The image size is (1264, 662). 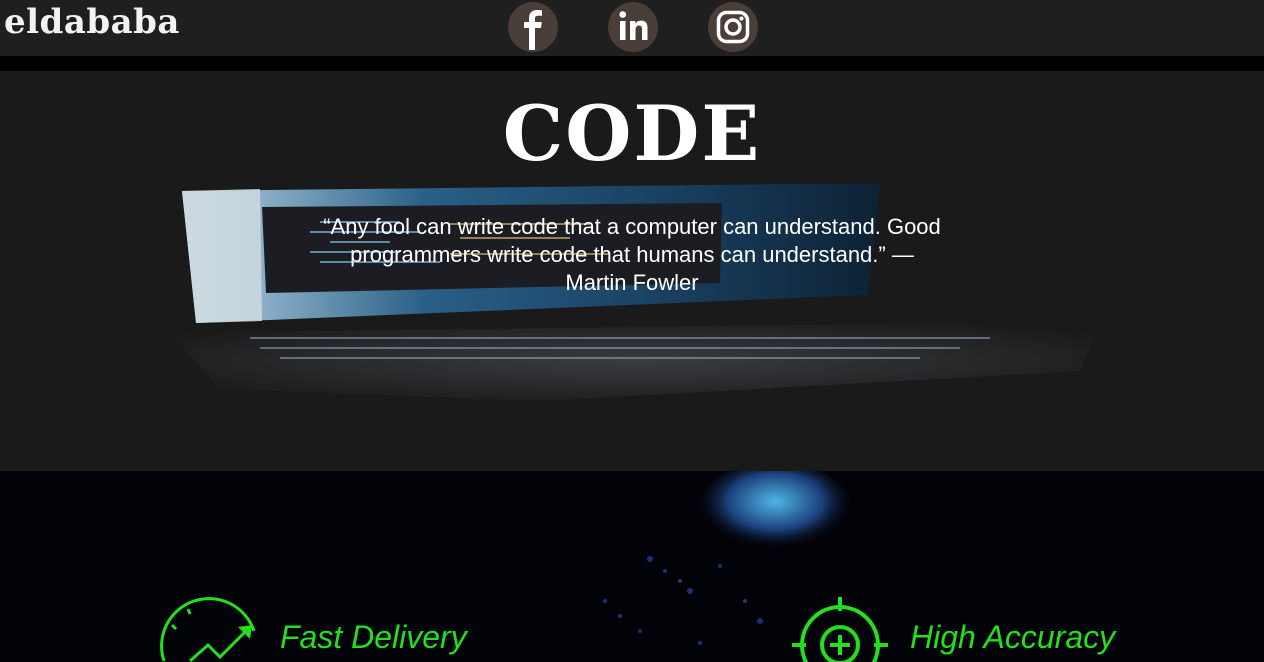 I want to click on instagram-link, so click(x=733, y=27).